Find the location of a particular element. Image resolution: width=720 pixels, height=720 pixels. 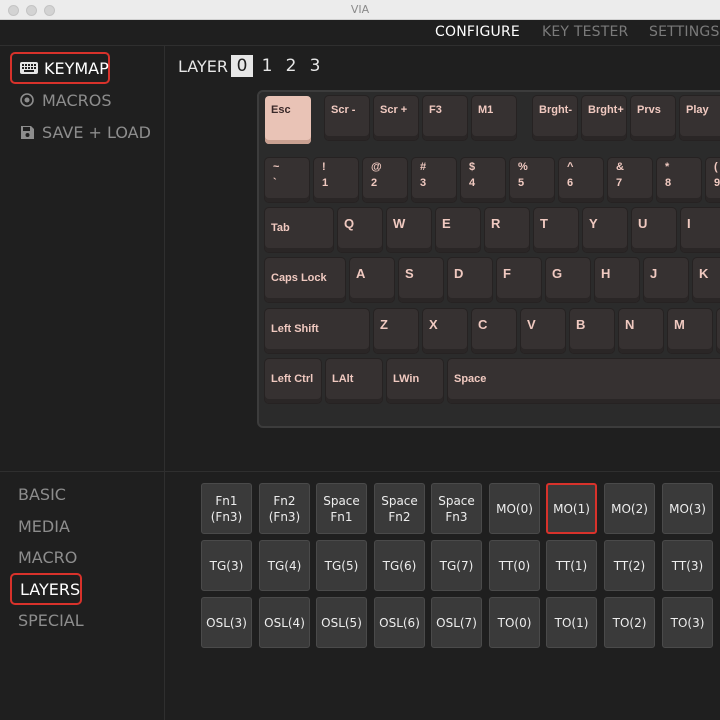

keycode-osl5: OSL(5) is located at coordinates (341, 622).